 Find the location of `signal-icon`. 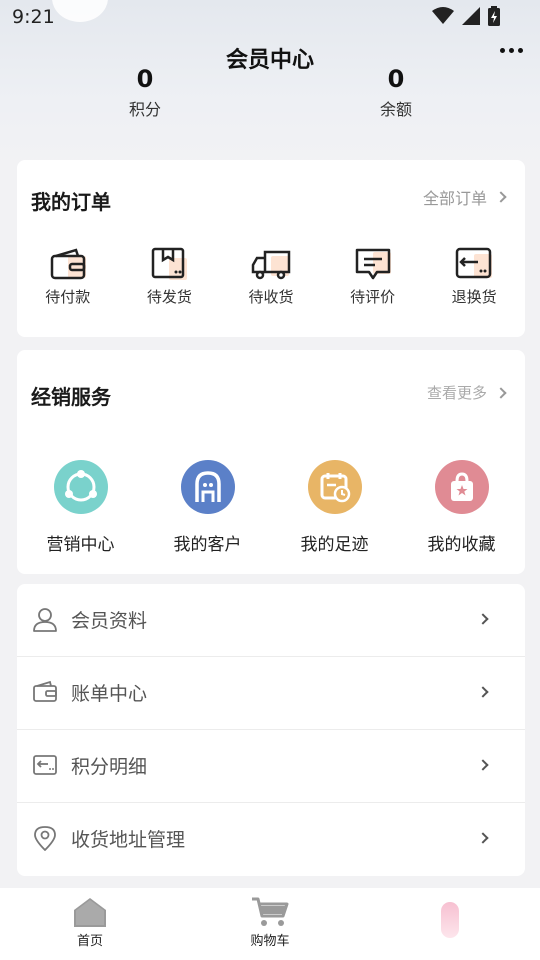

signal-icon is located at coordinates (471, 16).